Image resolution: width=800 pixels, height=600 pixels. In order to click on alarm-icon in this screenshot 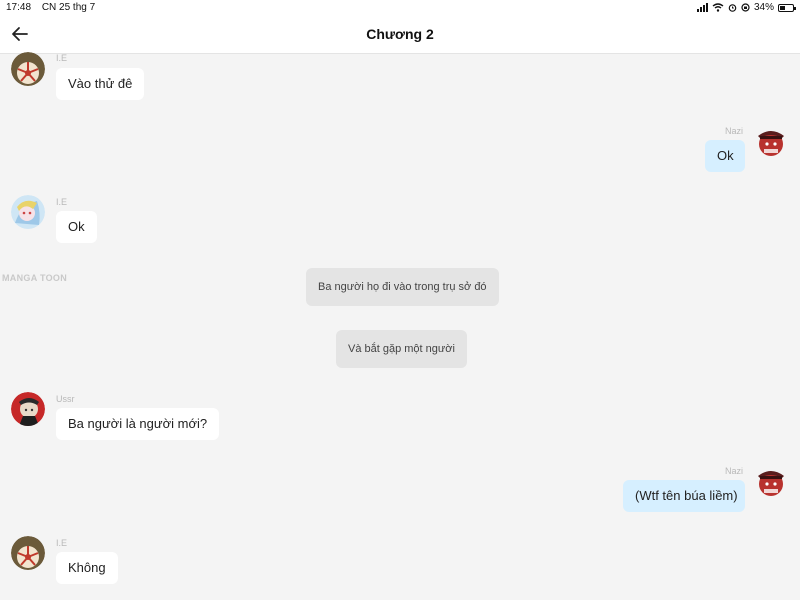, I will do `click(732, 8)`.